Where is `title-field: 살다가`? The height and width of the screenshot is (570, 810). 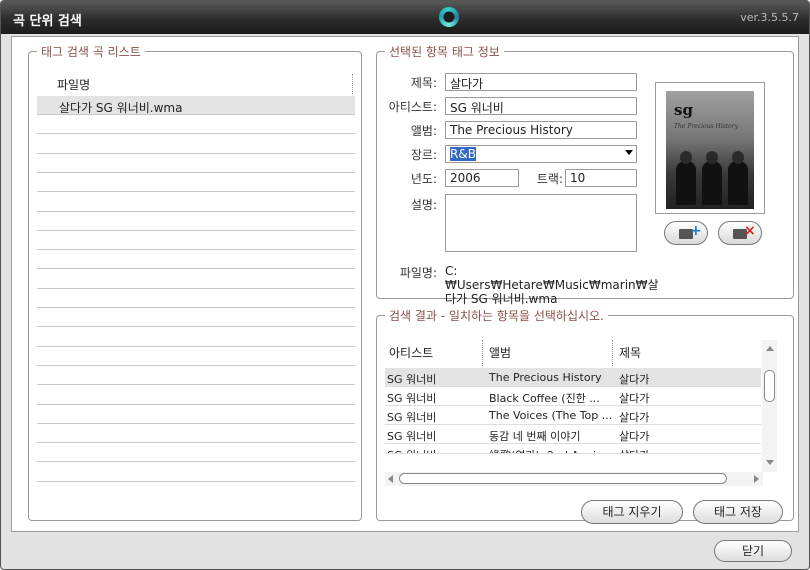
title-field: 살다가 is located at coordinates (541, 82).